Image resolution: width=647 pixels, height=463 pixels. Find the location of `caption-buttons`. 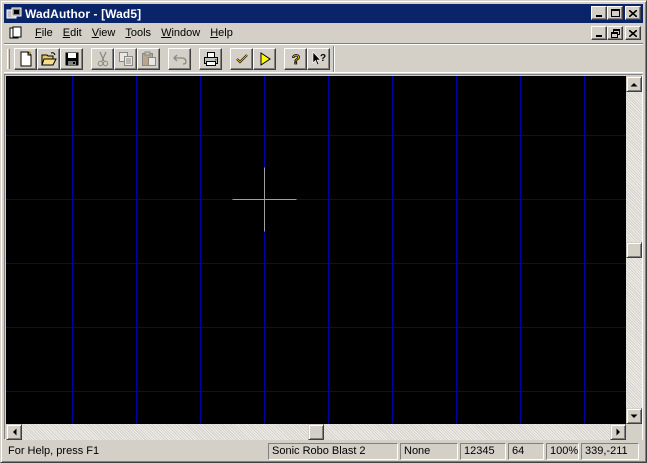

caption-buttons is located at coordinates (616, 13).